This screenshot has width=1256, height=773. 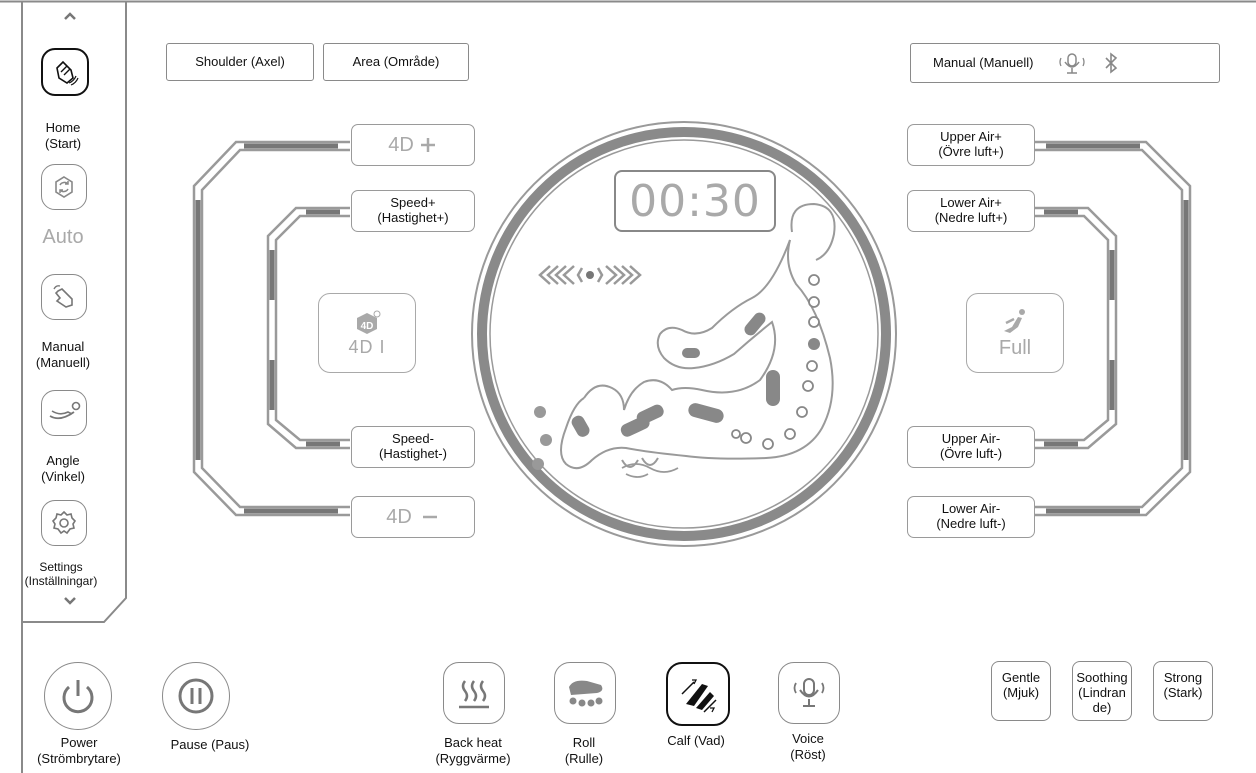 I want to click on microphone-icon, so click(x=1072, y=63).